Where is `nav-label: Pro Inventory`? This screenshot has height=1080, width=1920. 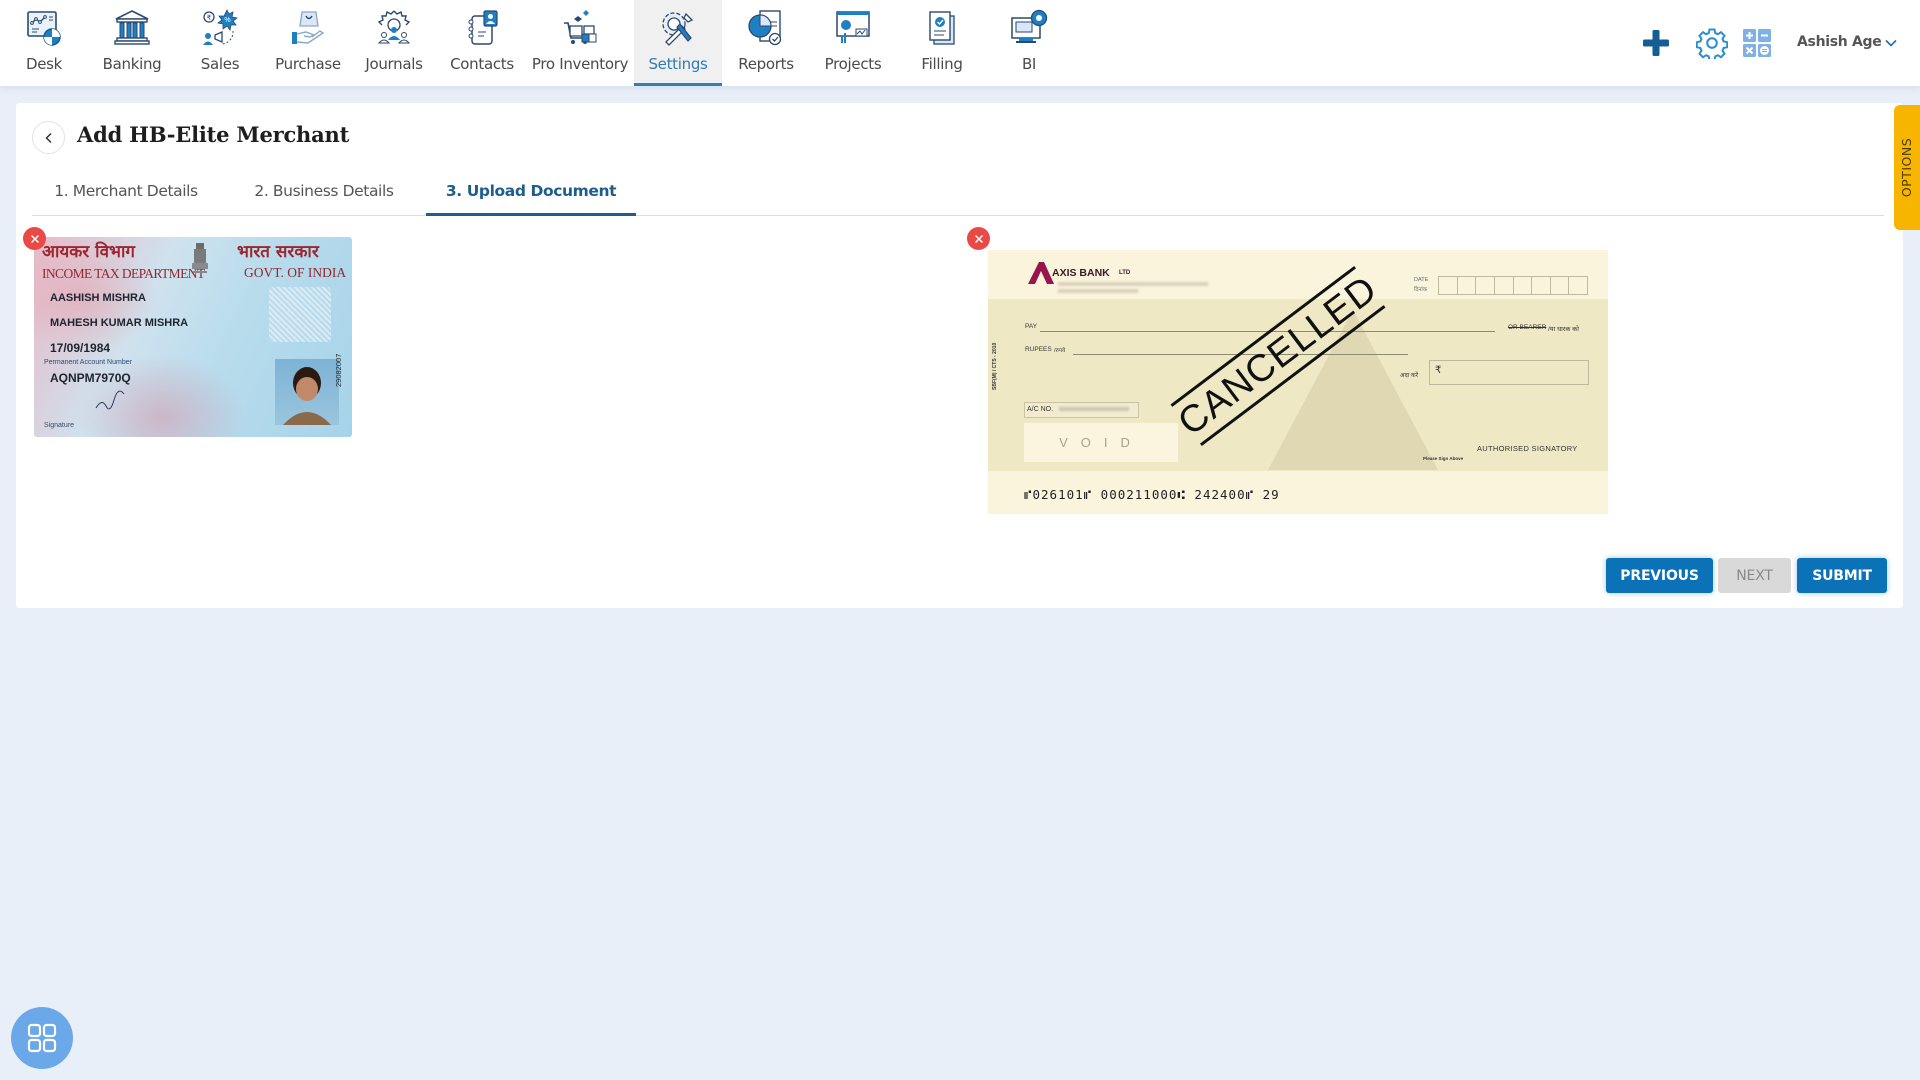
nav-label: Pro Inventory is located at coordinates (580, 64).